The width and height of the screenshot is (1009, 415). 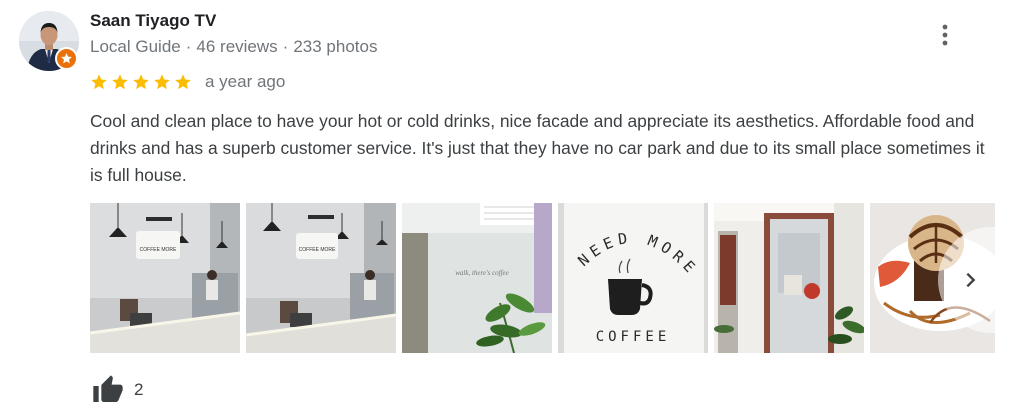 What do you see at coordinates (971, 280) in the screenshot?
I see `chevron-right-icon` at bounding box center [971, 280].